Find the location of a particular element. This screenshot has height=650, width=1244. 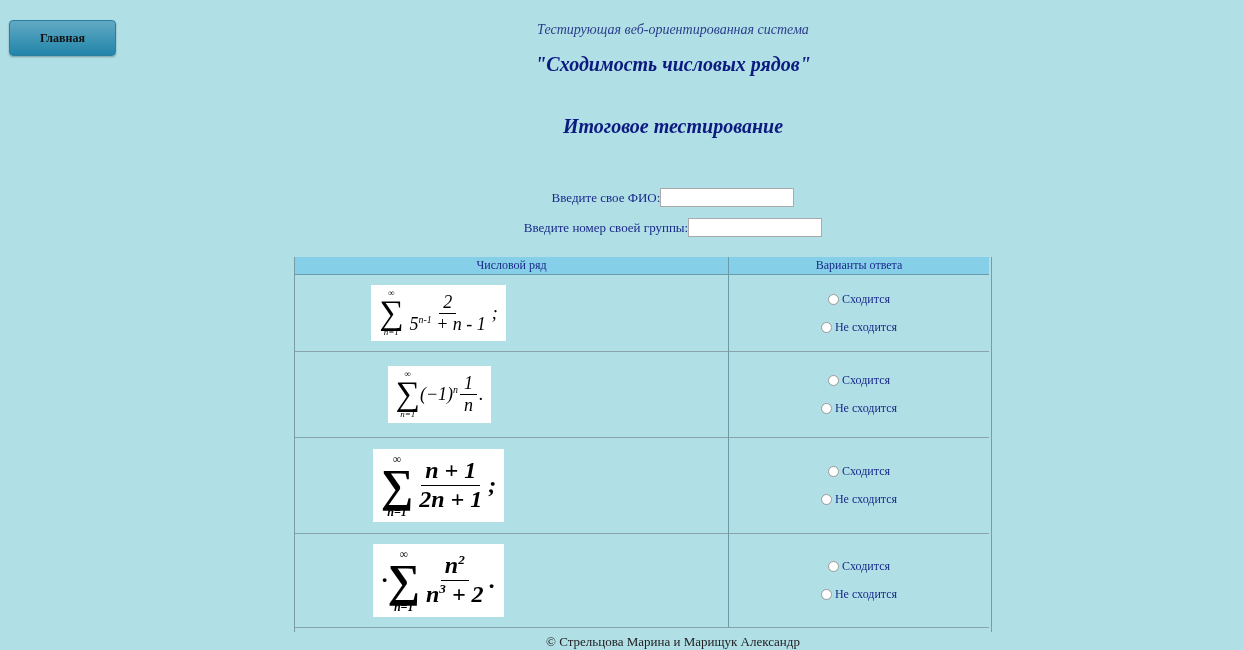

column-header: Числовой ряд is located at coordinates (512, 266).